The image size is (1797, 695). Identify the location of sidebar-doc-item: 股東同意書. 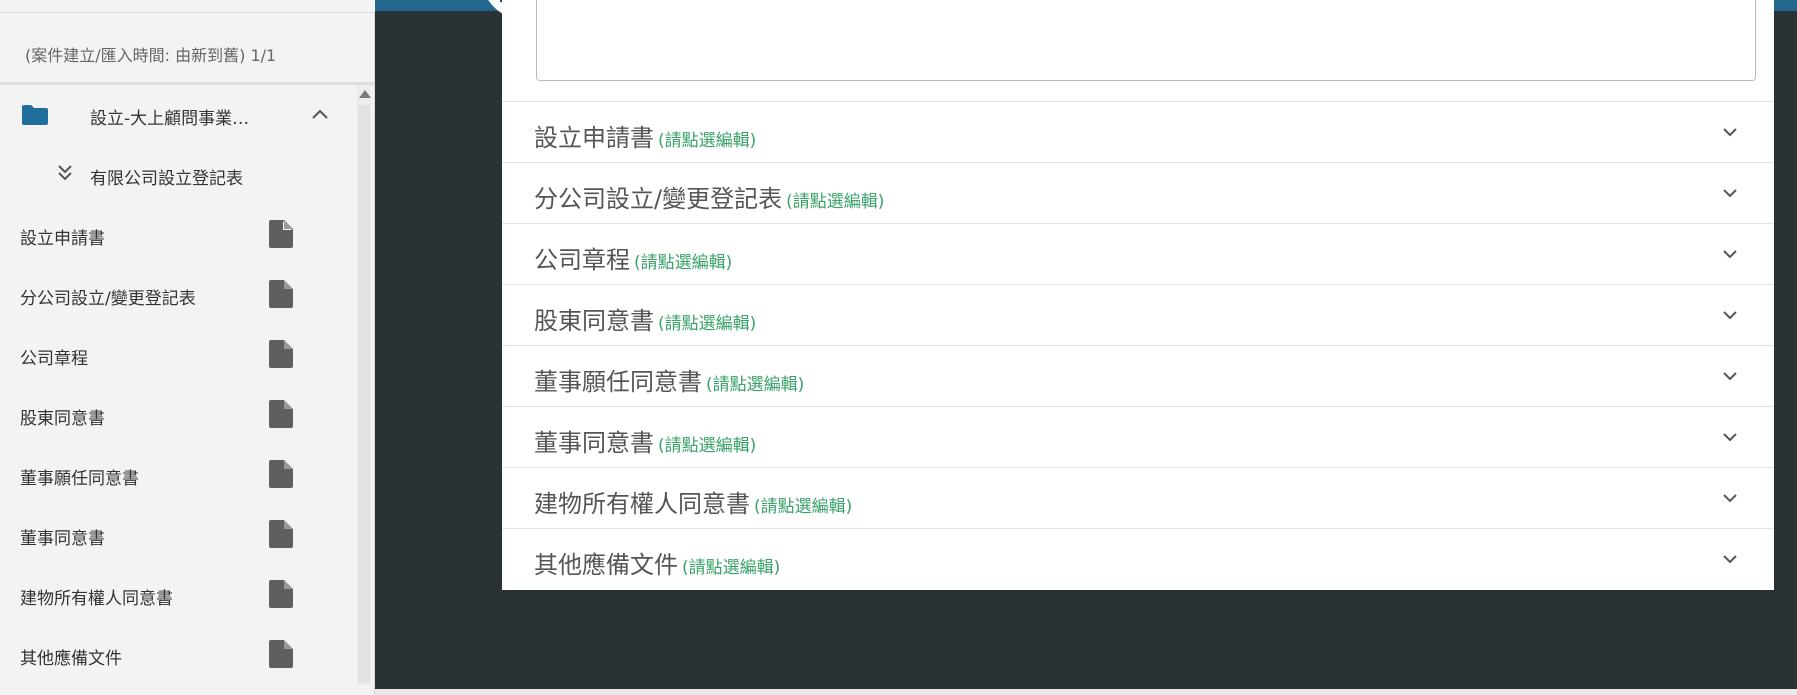
(178, 415).